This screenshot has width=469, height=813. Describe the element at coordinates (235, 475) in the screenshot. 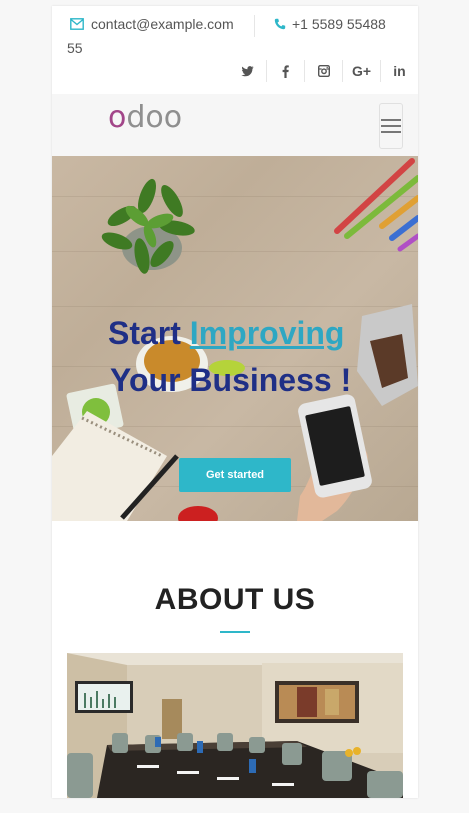

I see `get-started-button: Get started` at that location.